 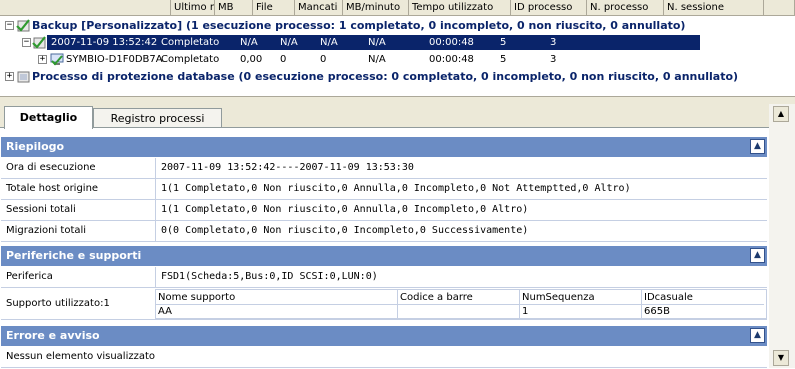 What do you see at coordinates (703, 297) in the screenshot?
I see `media-header-random-id: IDcasuale` at bounding box center [703, 297].